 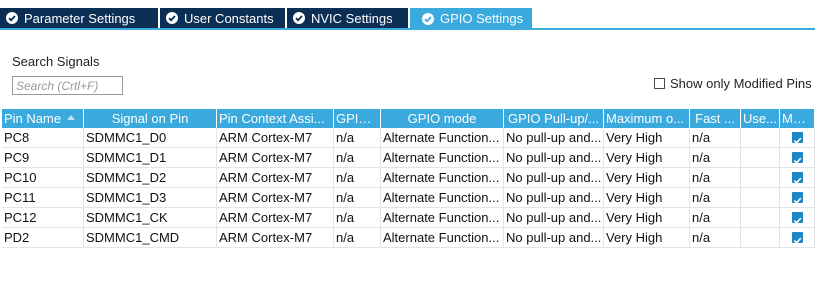 What do you see at coordinates (150, 198) in the screenshot?
I see `cell-signal: SDMMC1_D3` at bounding box center [150, 198].